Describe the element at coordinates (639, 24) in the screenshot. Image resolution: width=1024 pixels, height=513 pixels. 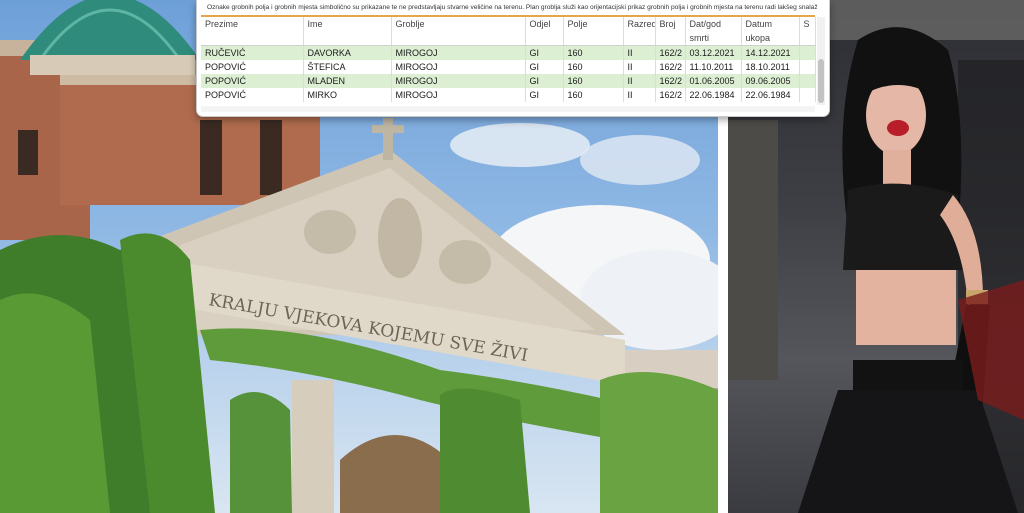
I see `column-header-razred: Razred` at that location.